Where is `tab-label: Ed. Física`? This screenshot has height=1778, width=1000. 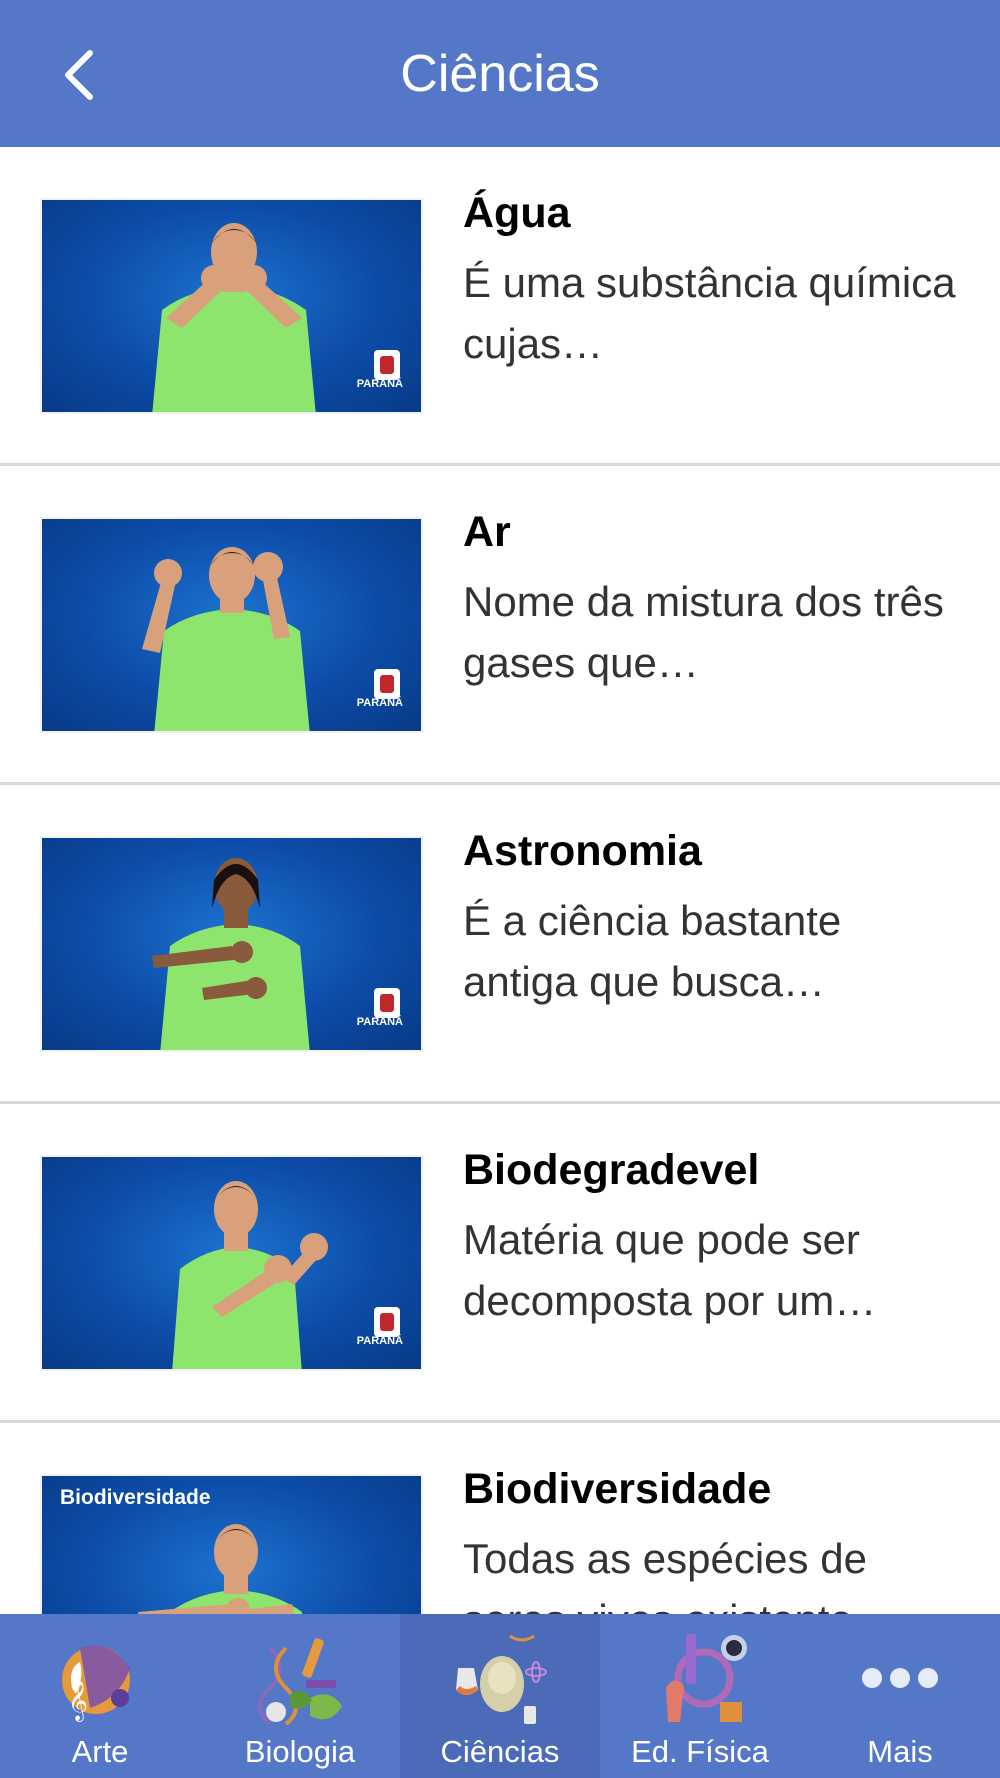
tab-label: Ed. Física is located at coordinates (700, 1751).